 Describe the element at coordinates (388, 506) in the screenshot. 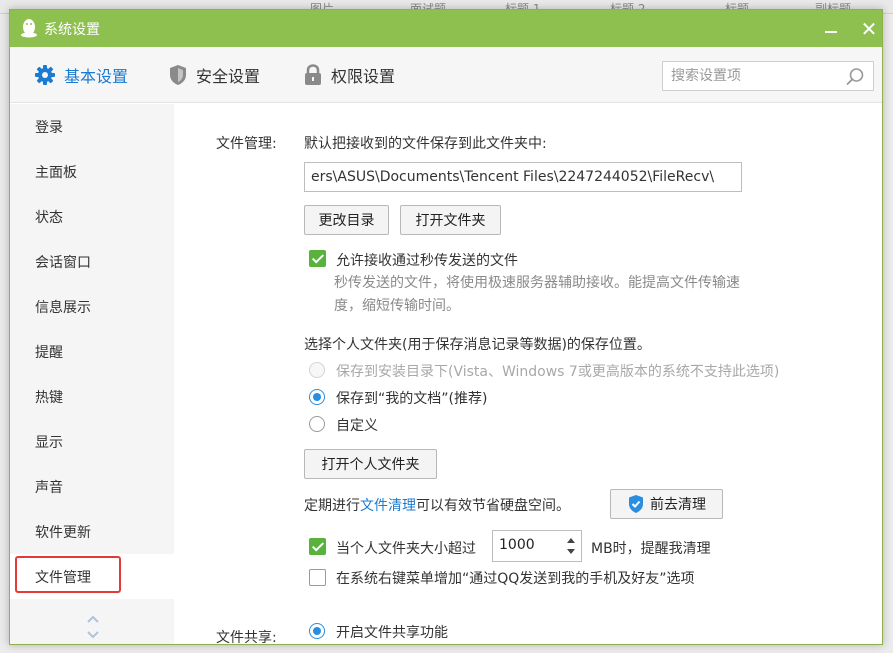

I see `file-cleanup-link: 文件清理` at that location.